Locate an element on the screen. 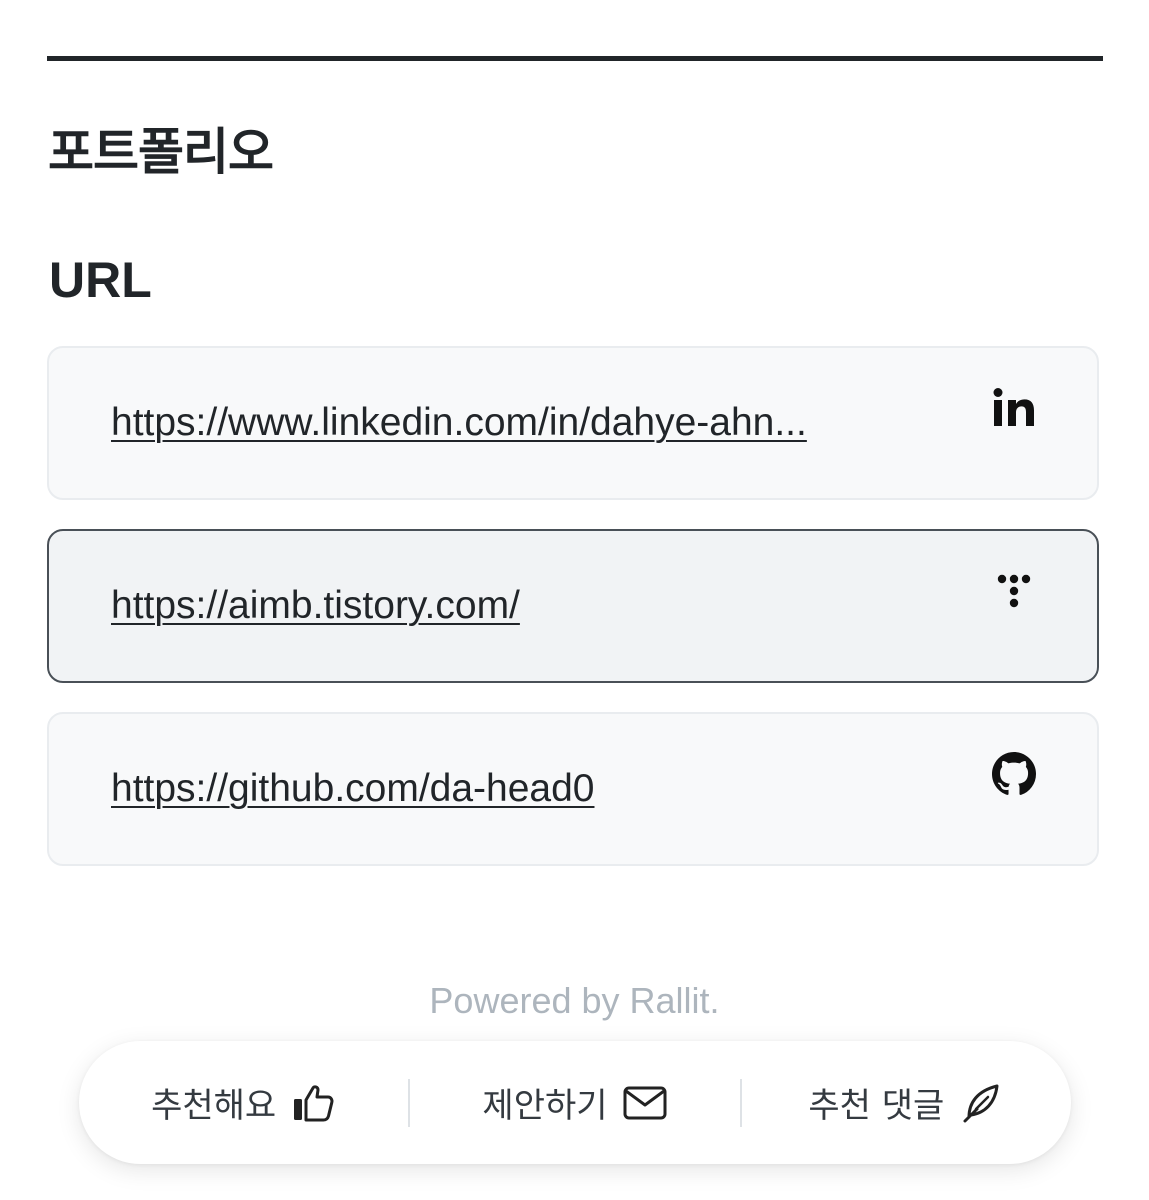 This screenshot has height=1200, width=1149. link-url: https://aimb.tistory.com/ is located at coordinates (521, 606).